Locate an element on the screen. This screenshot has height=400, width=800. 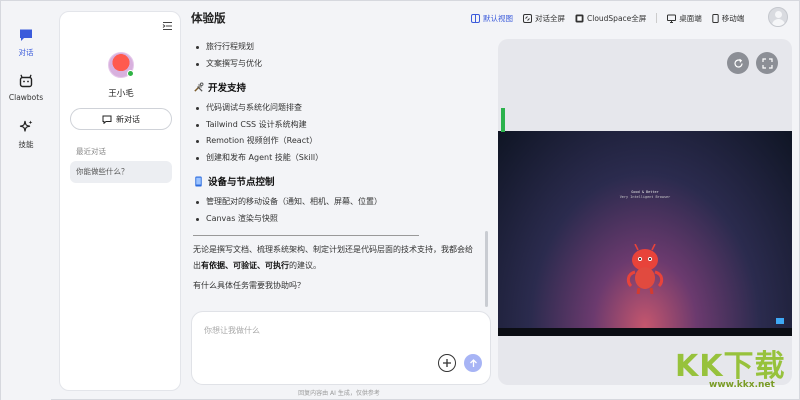
user-avatar is located at coordinates (778, 17).